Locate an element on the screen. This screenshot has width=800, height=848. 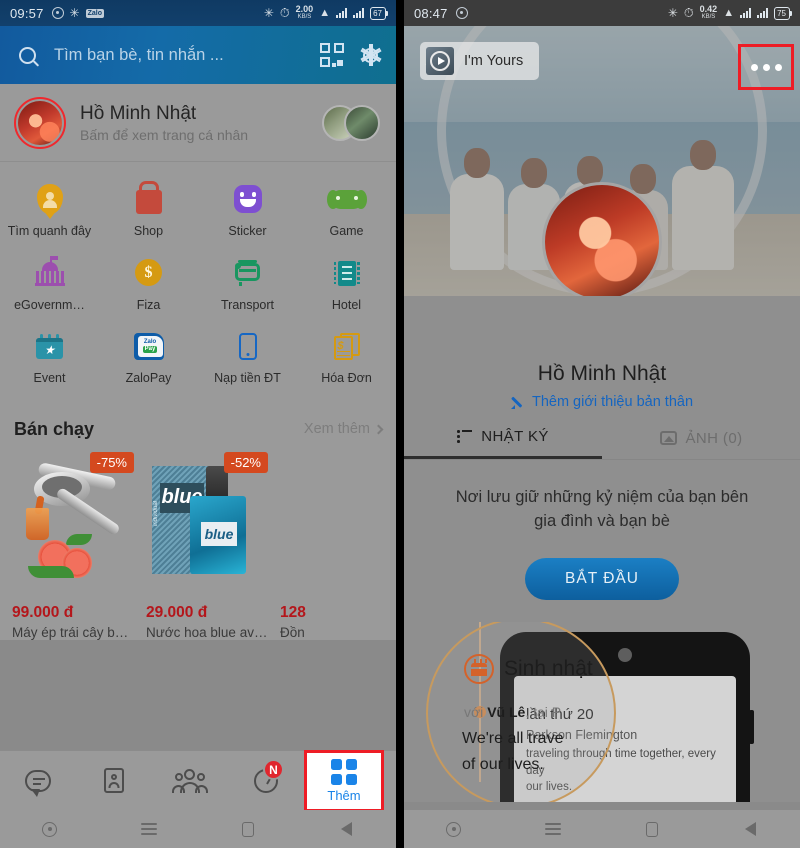
tab-label: NHẬT KÝ is located at coordinates (515, 436).